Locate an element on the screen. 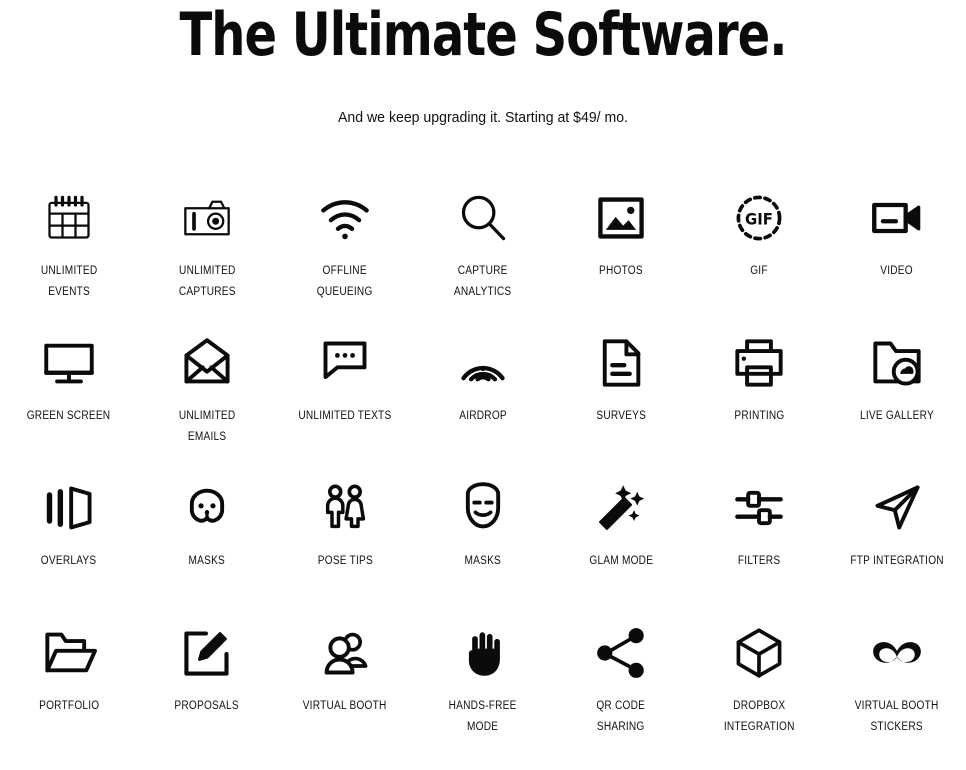 The image size is (966, 770). two-people-icon is located at coordinates (345, 508).